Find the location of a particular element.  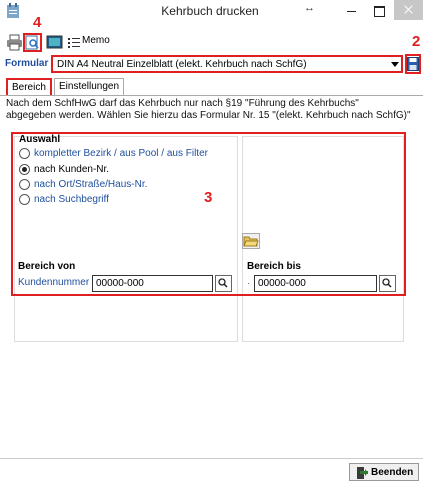

minimize-button is located at coordinates (352, 10).